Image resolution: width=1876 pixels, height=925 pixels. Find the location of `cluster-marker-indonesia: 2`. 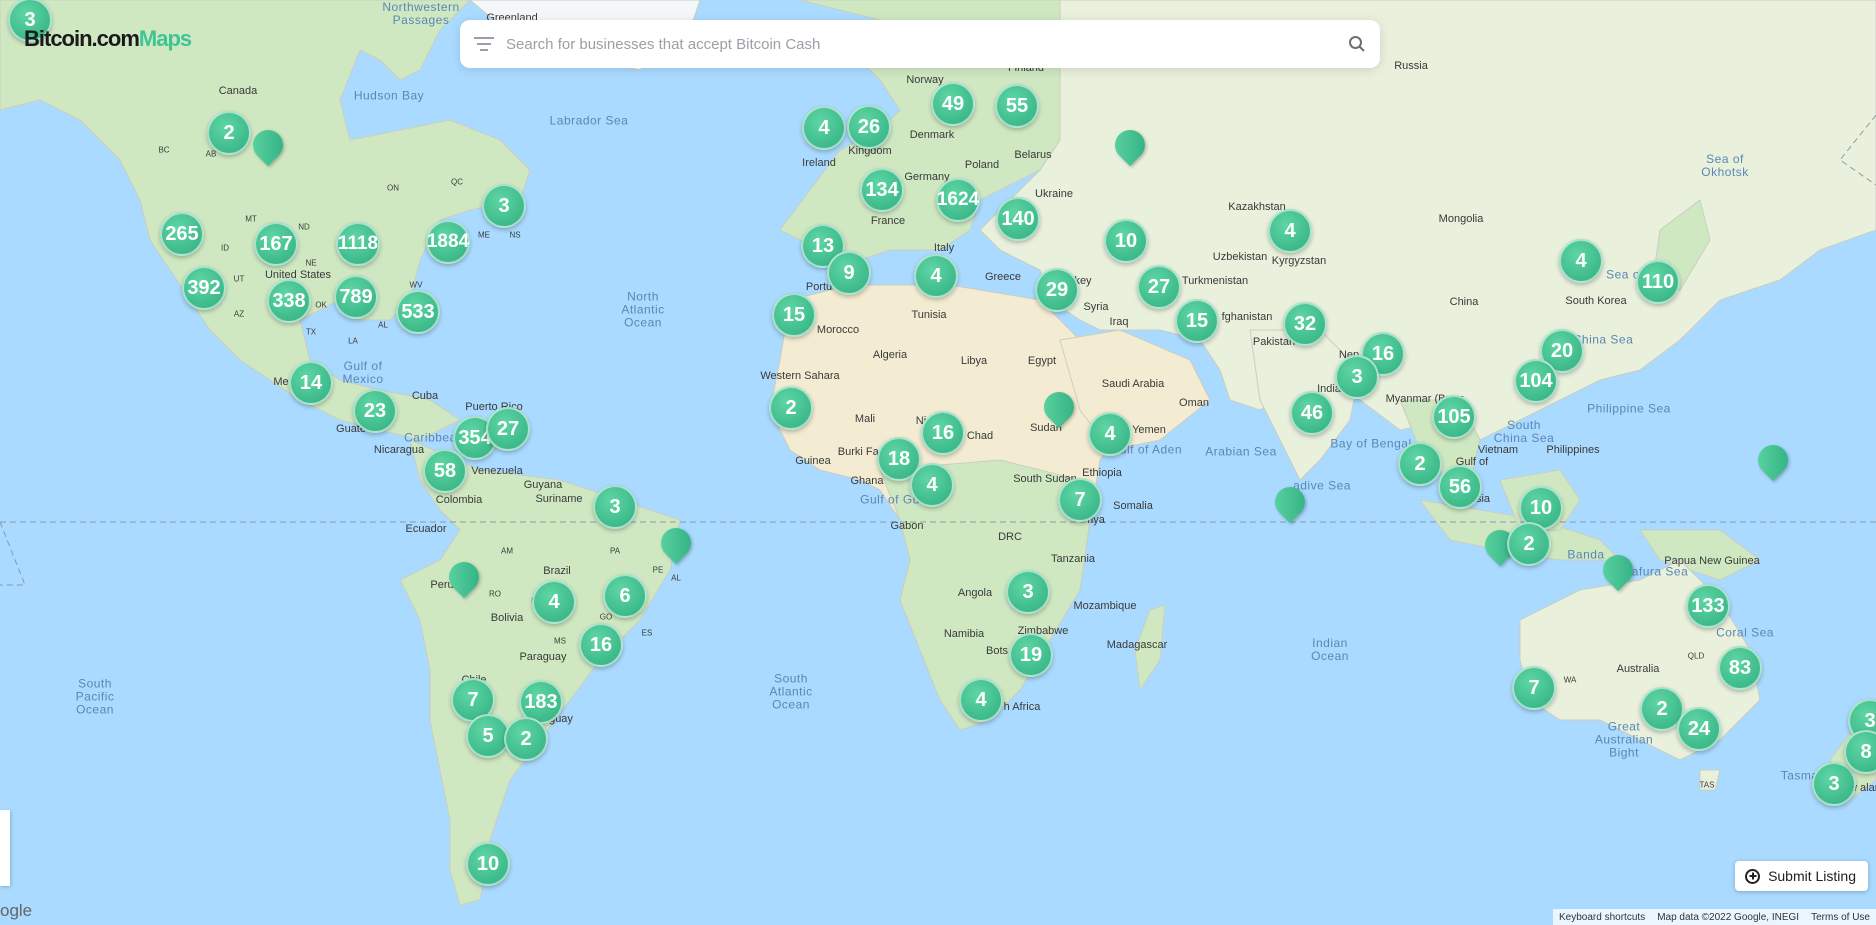

cluster-marker-indonesia: 2 is located at coordinates (1529, 544).